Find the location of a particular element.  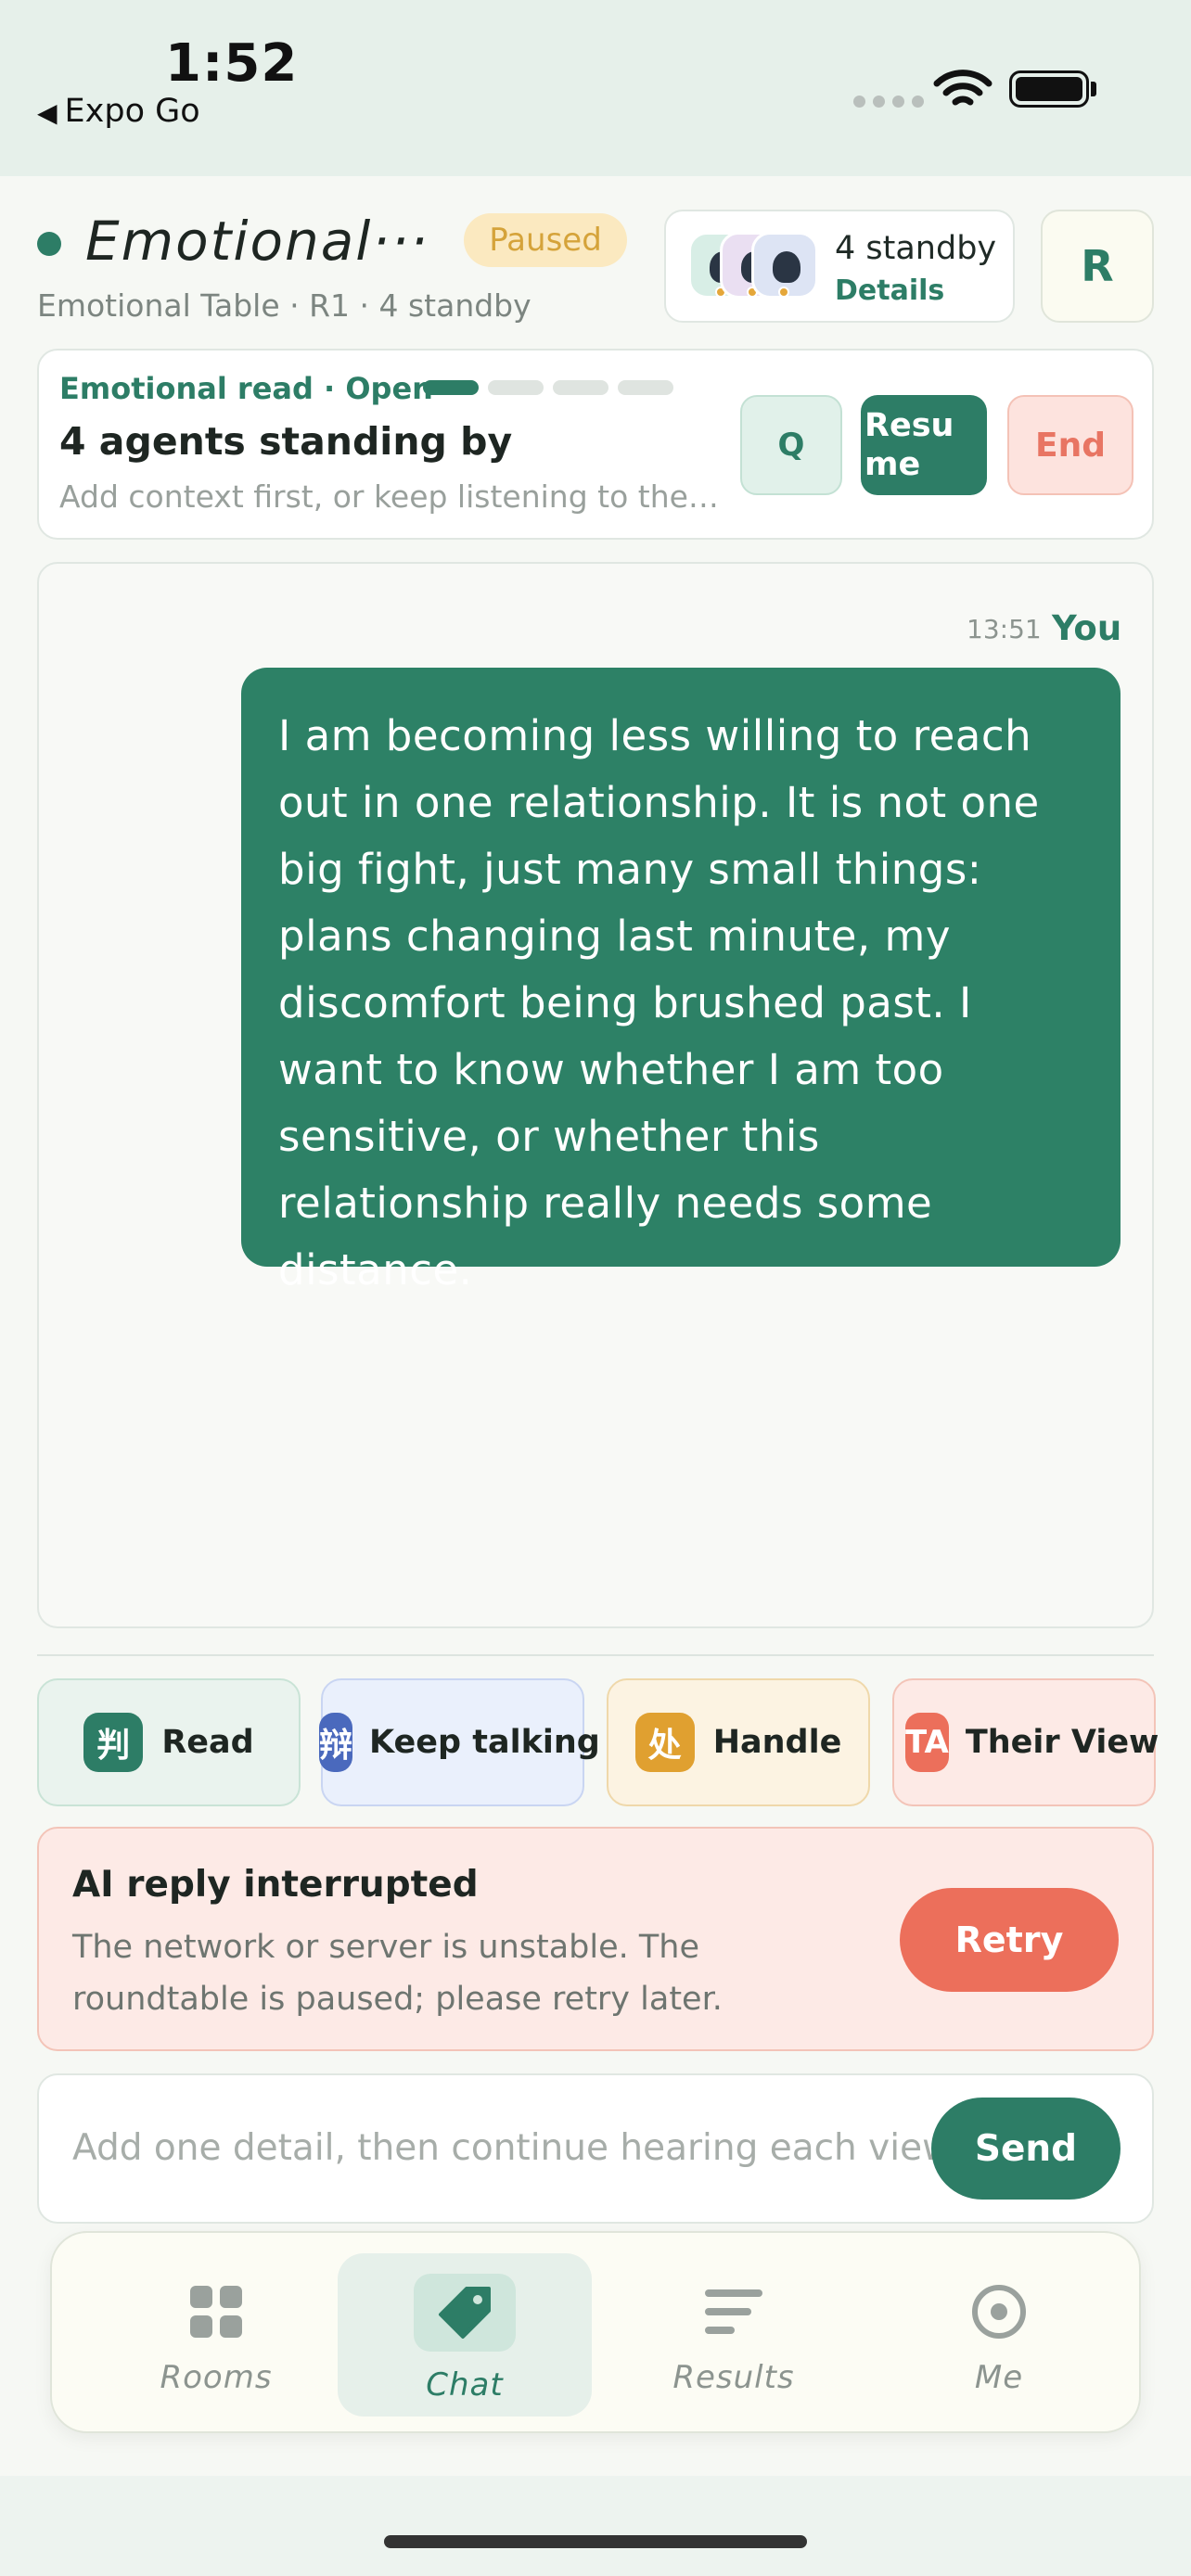

target-icon is located at coordinates (999, 2312).